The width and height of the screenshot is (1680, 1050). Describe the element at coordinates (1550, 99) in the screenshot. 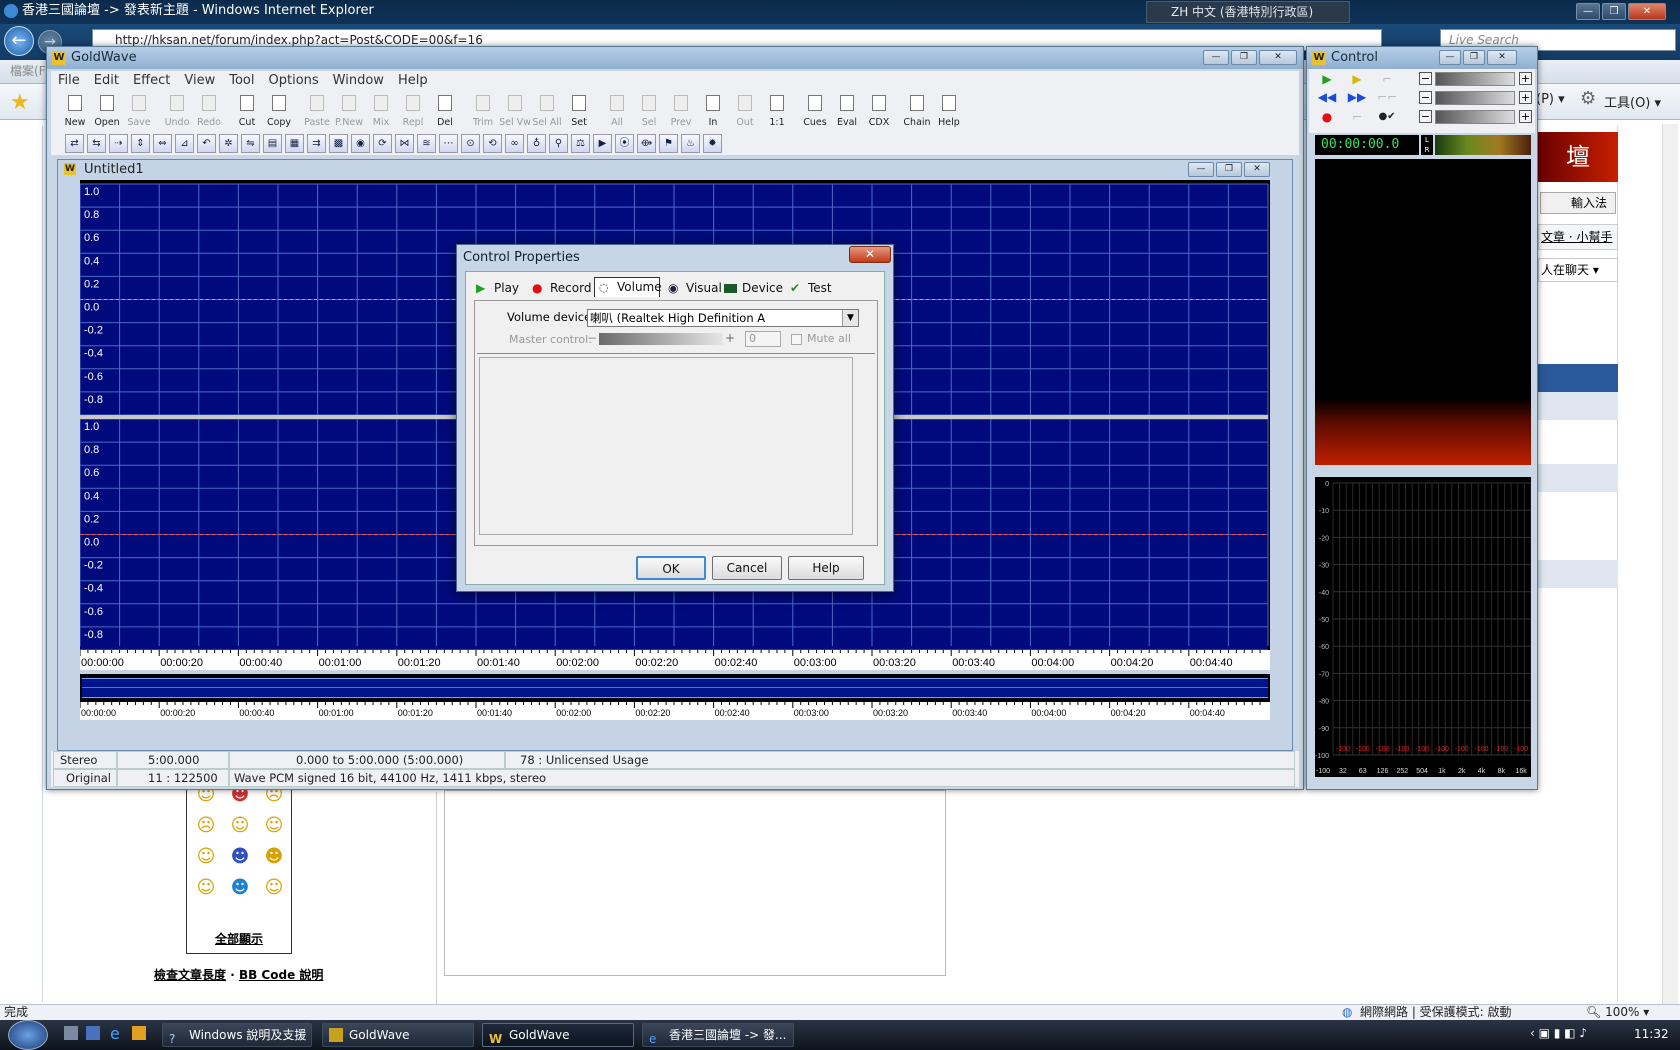

I see `page-menu: (P) ▾` at that location.